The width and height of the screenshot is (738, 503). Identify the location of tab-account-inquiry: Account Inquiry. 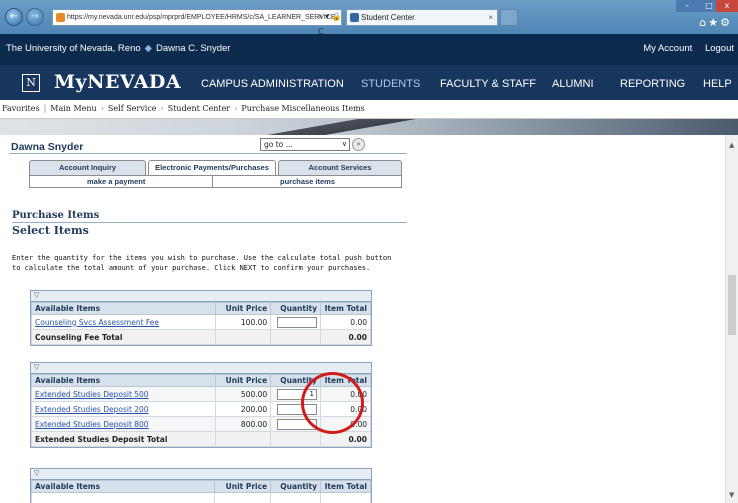
(87, 167).